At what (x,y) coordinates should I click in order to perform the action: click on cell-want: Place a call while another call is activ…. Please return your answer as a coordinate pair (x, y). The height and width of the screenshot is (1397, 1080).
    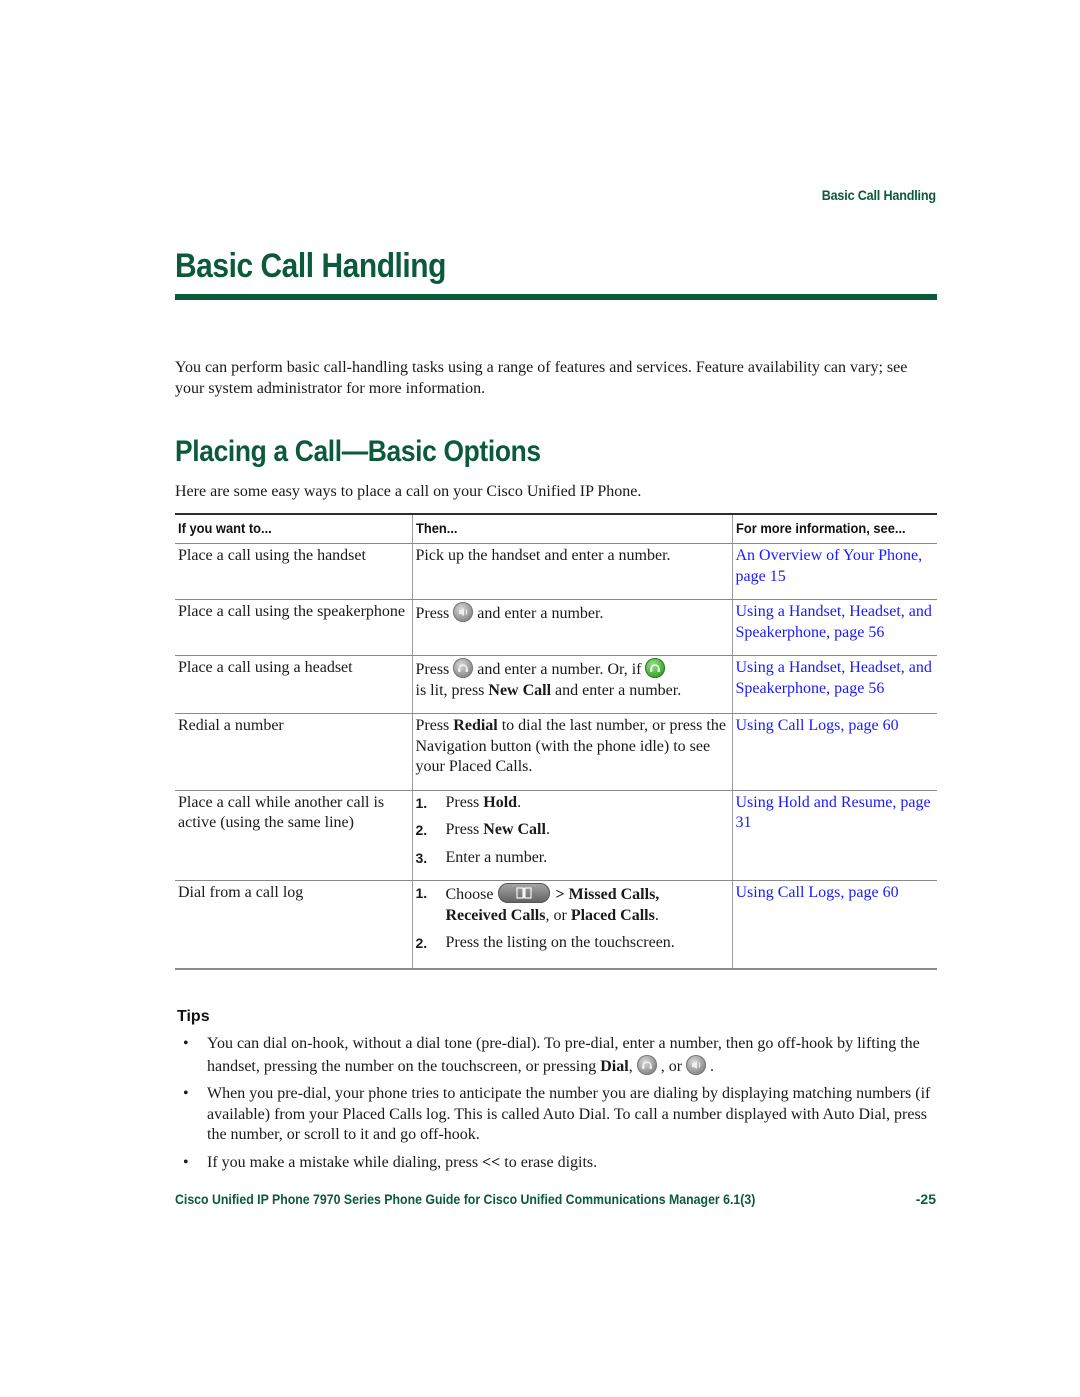
    Looking at the image, I should click on (293, 835).